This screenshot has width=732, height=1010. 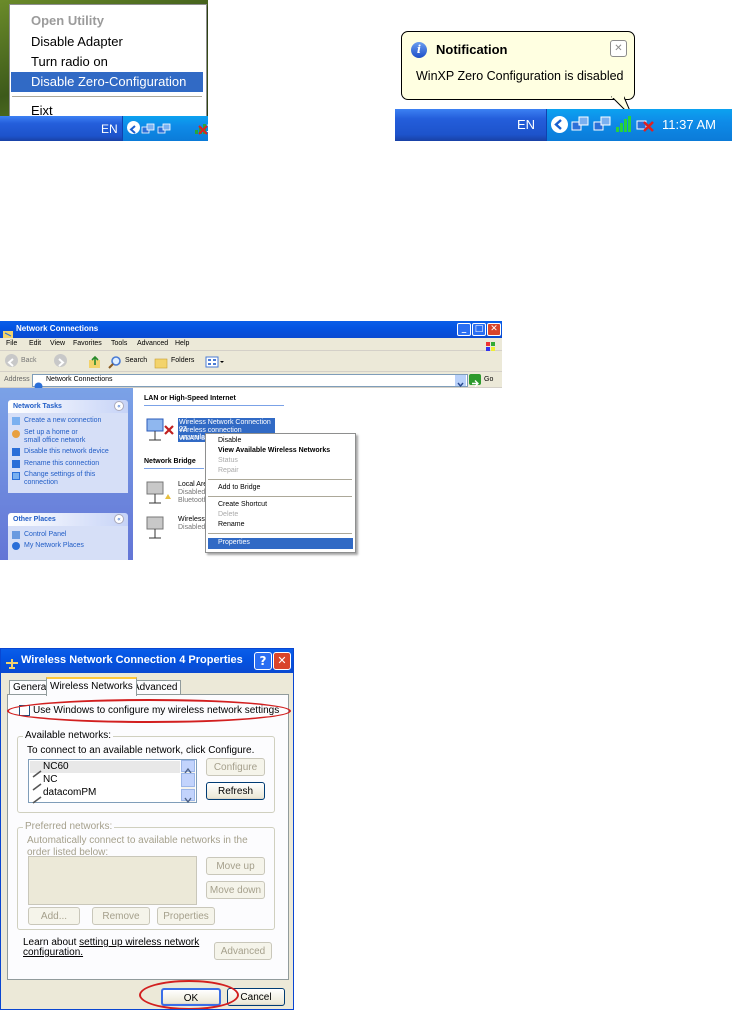 I want to click on task-setup-home-network: Set up a home or small office network, so click(x=59, y=437).